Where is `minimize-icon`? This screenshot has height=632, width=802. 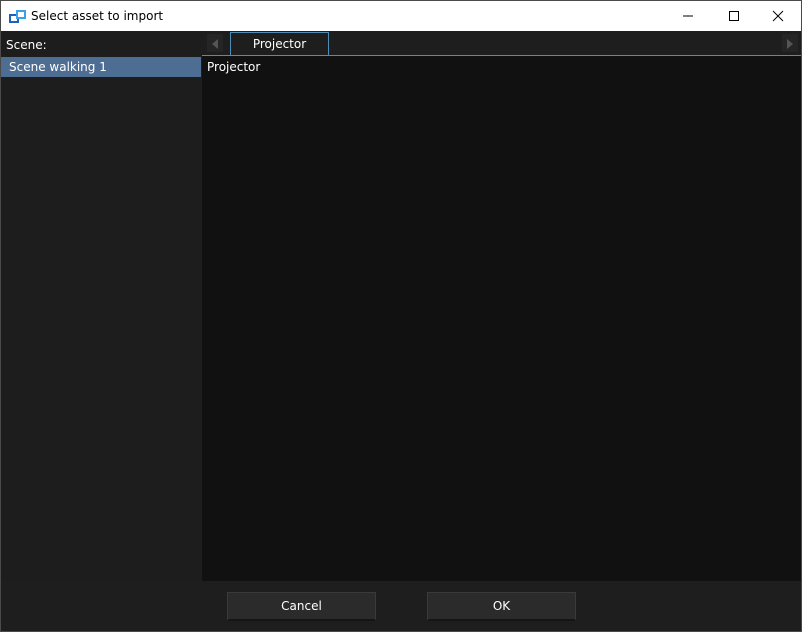
minimize-icon is located at coordinates (688, 16).